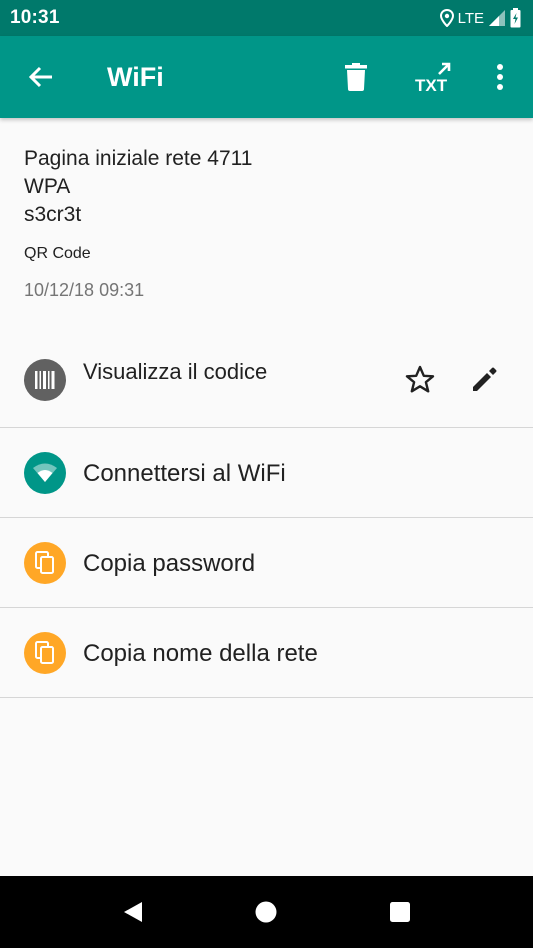 The image size is (533, 948). What do you see at coordinates (35, 17) in the screenshot?
I see `status-time: 10:31` at bounding box center [35, 17].